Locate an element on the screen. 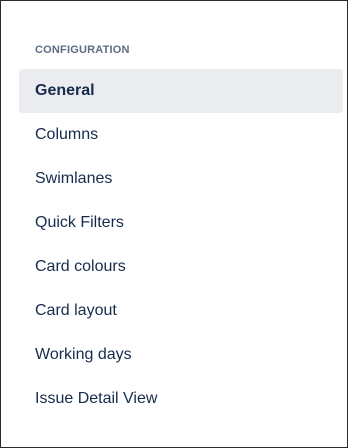 Image resolution: width=348 pixels, height=448 pixels. sidebar-item-card-colours: Card colours is located at coordinates (181, 267).